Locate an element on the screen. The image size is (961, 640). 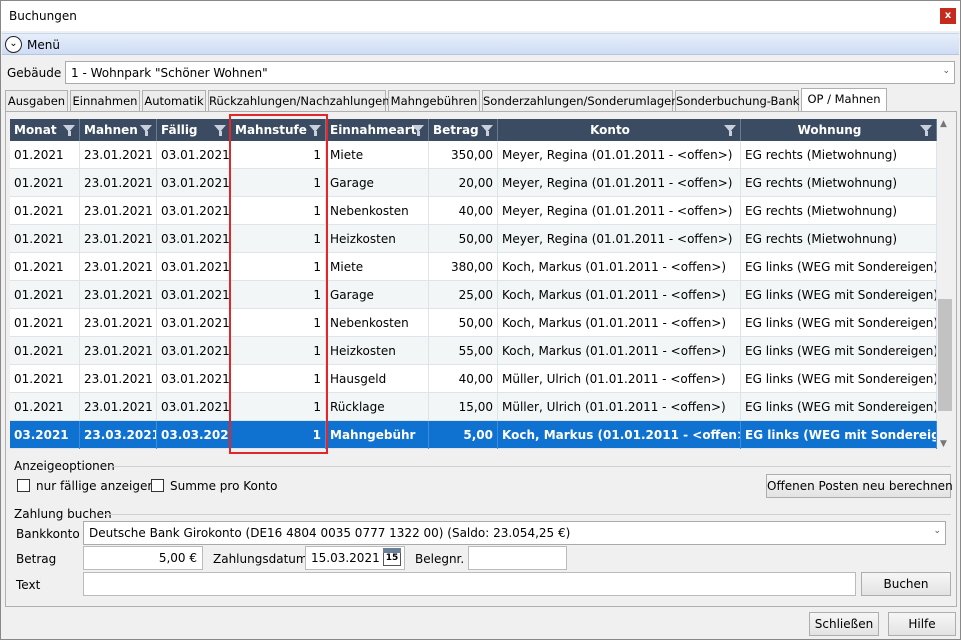
column-header-einnahmeart: Einnahmeart is located at coordinates (377, 130).